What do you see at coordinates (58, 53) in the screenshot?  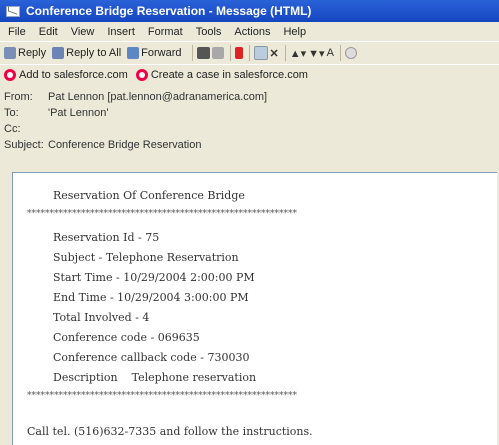 I see `reply-all-icon` at bounding box center [58, 53].